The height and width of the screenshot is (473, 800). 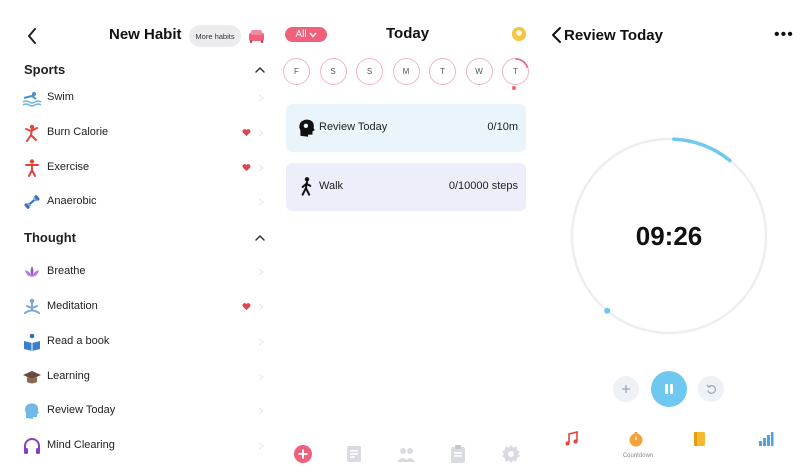 What do you see at coordinates (442, 71) in the screenshot?
I see `day-4: T` at bounding box center [442, 71].